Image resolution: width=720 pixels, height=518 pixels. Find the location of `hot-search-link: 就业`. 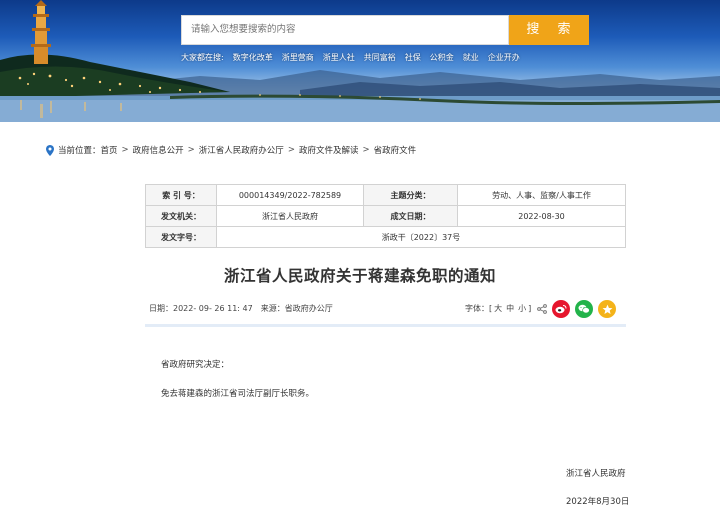

hot-search-link: 就业 is located at coordinates (471, 57).